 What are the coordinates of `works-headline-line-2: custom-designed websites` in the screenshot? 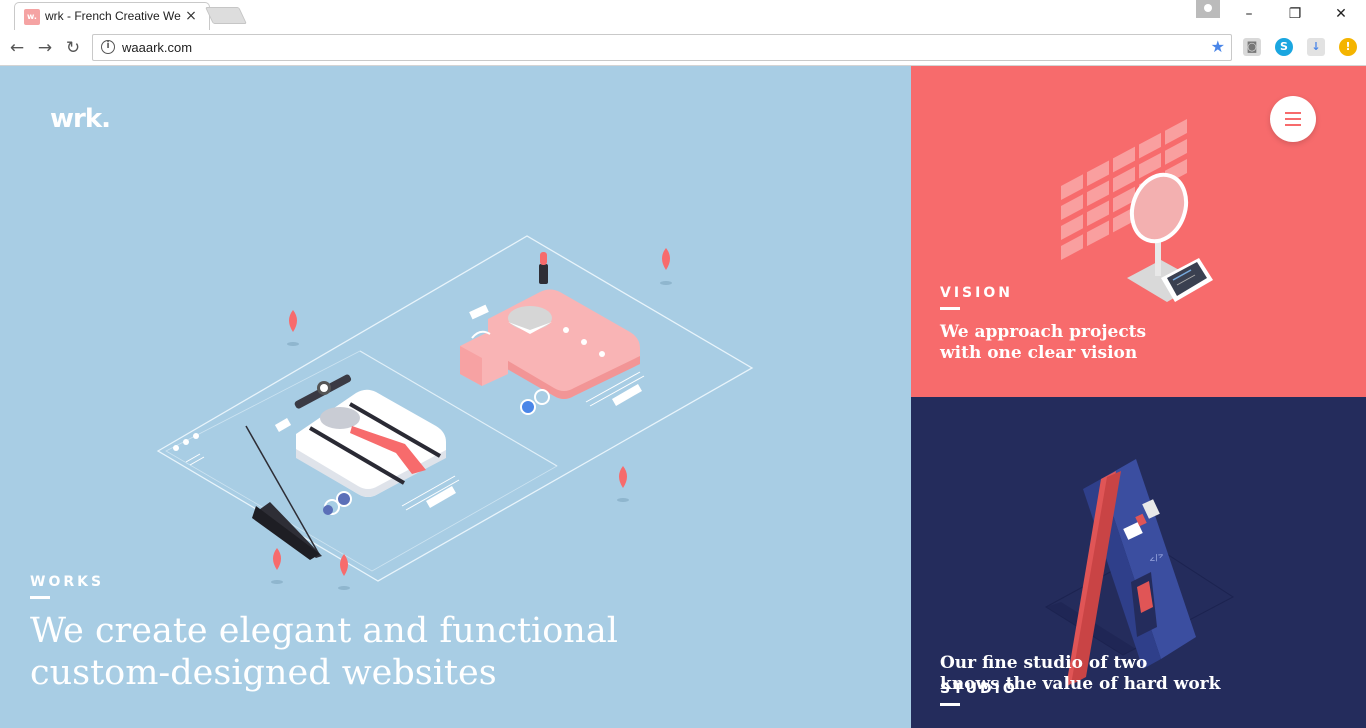 It's located at (263, 673).